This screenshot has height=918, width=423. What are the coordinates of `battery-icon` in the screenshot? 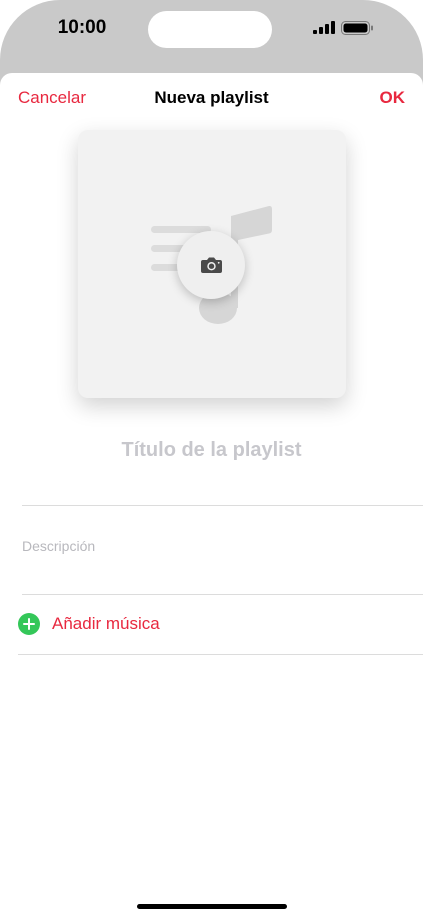 It's located at (357, 28).